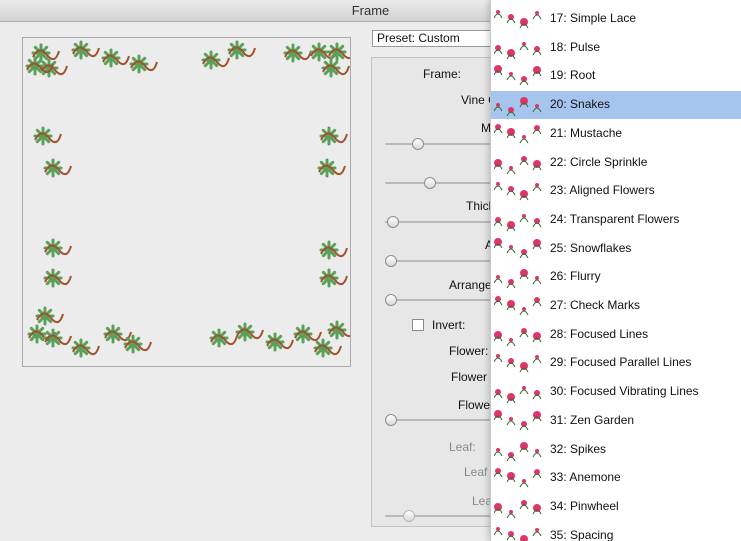 This screenshot has width=741, height=541. Describe the element at coordinates (616, 76) in the screenshot. I see `menu-item-2: 19: Root` at that location.